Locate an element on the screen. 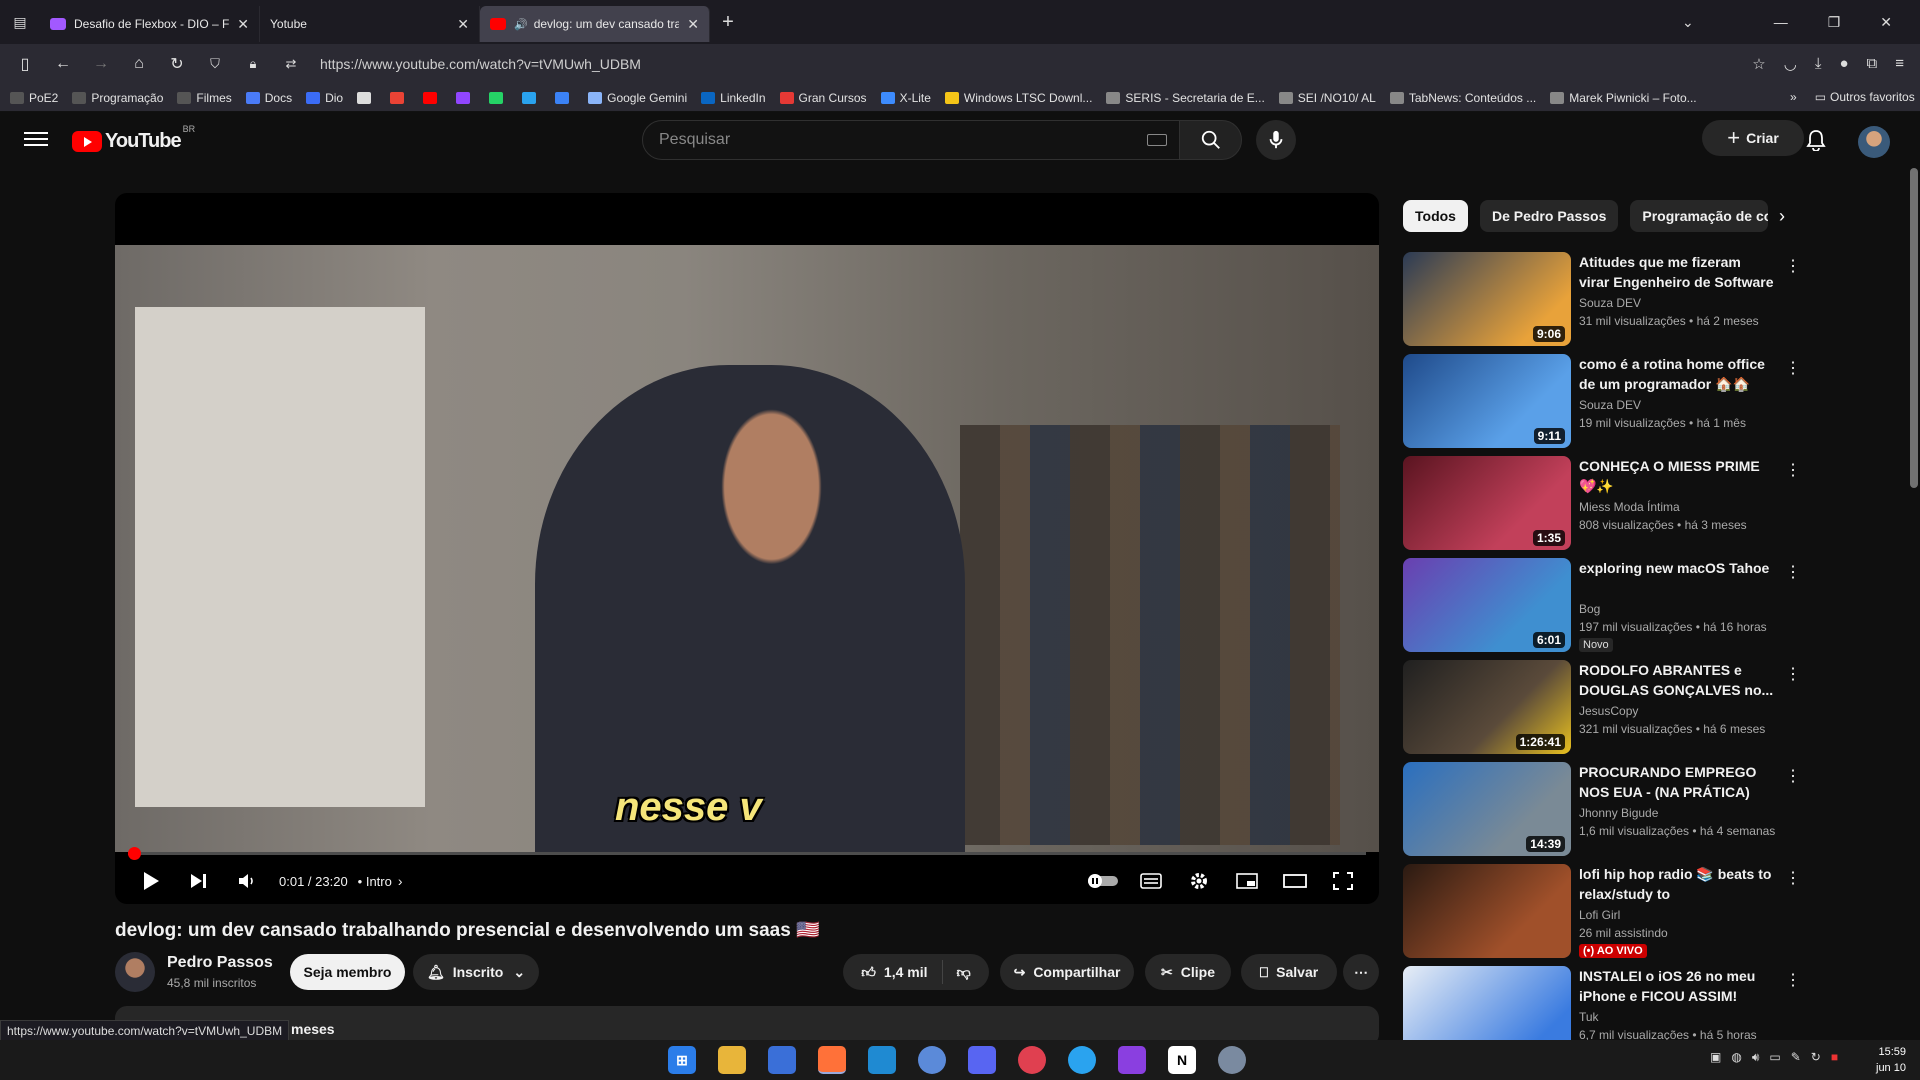 The height and width of the screenshot is (1080, 1920). rec-channel: Bog is located at coordinates (1589, 609).